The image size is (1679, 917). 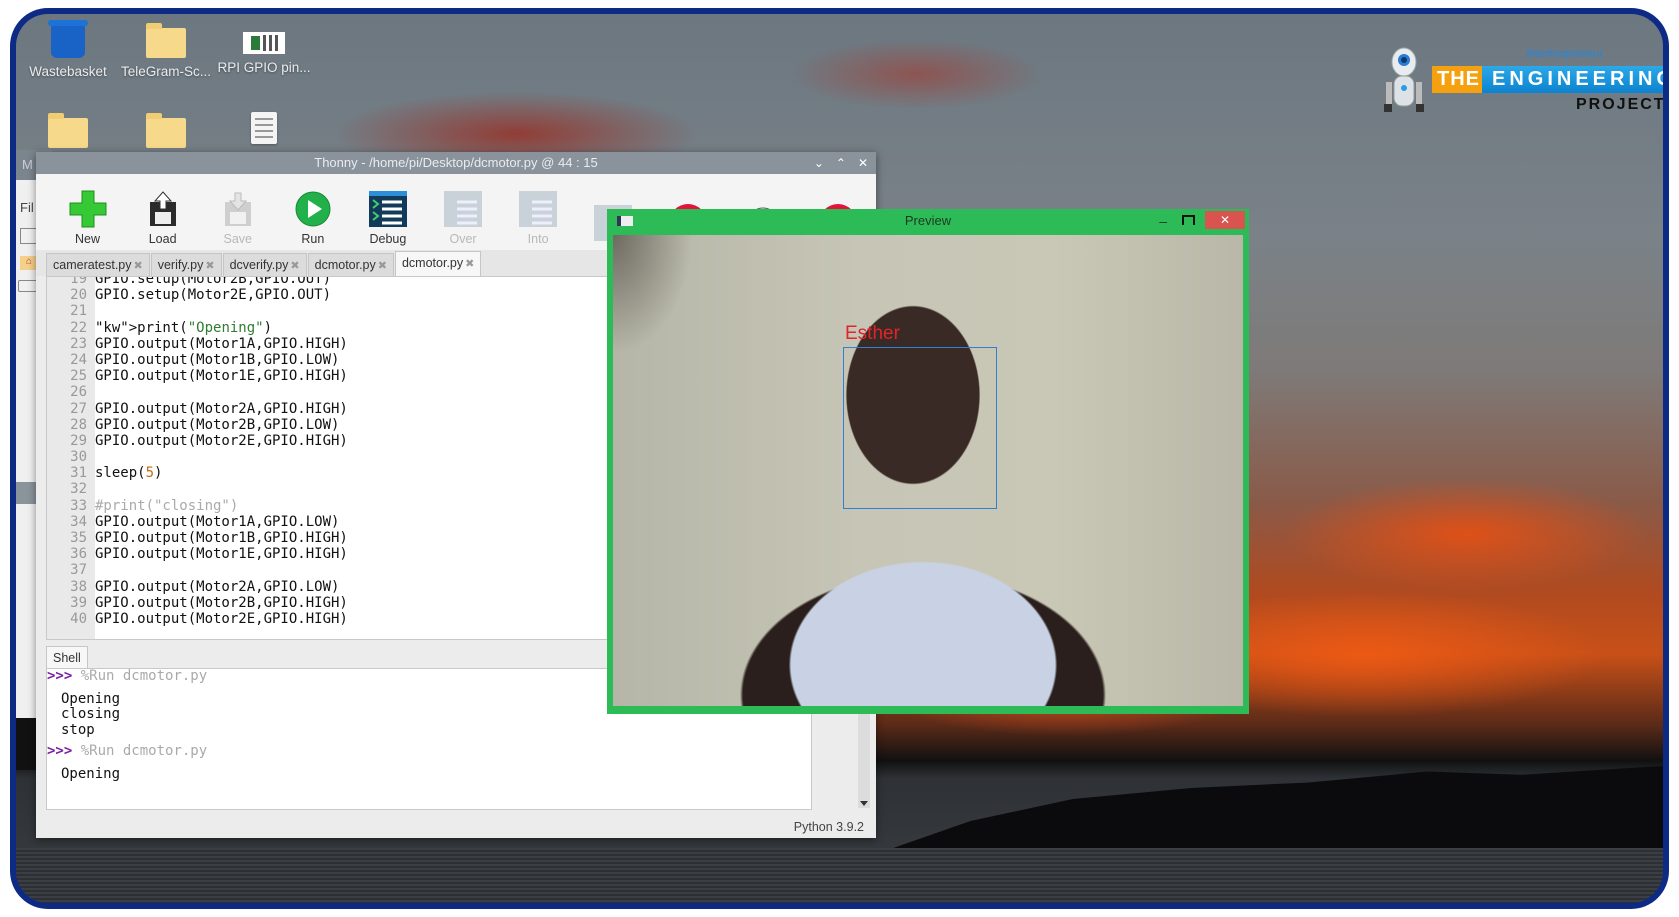 I want to click on code-line: 26, so click(x=197, y=392).